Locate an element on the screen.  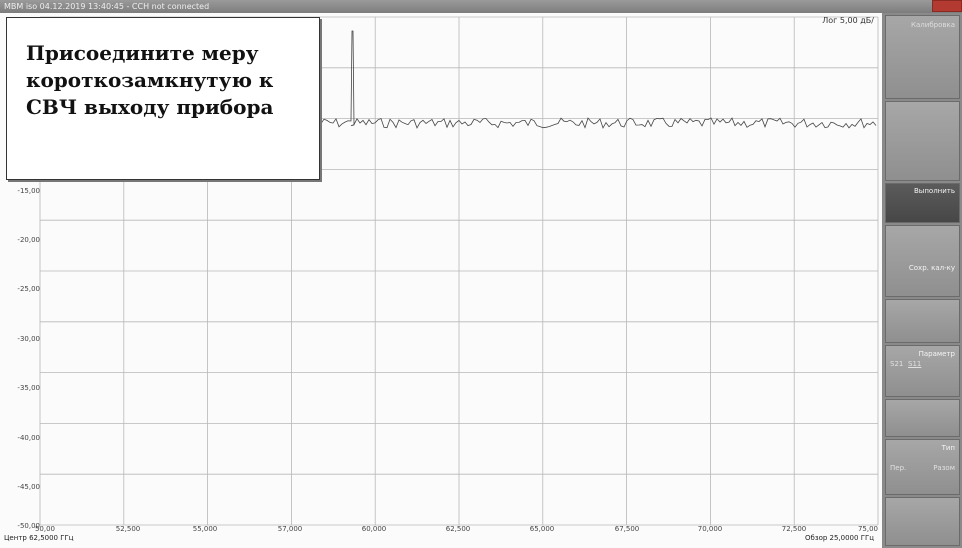
softkey-header: Калибровка is located at coordinates (922, 57).